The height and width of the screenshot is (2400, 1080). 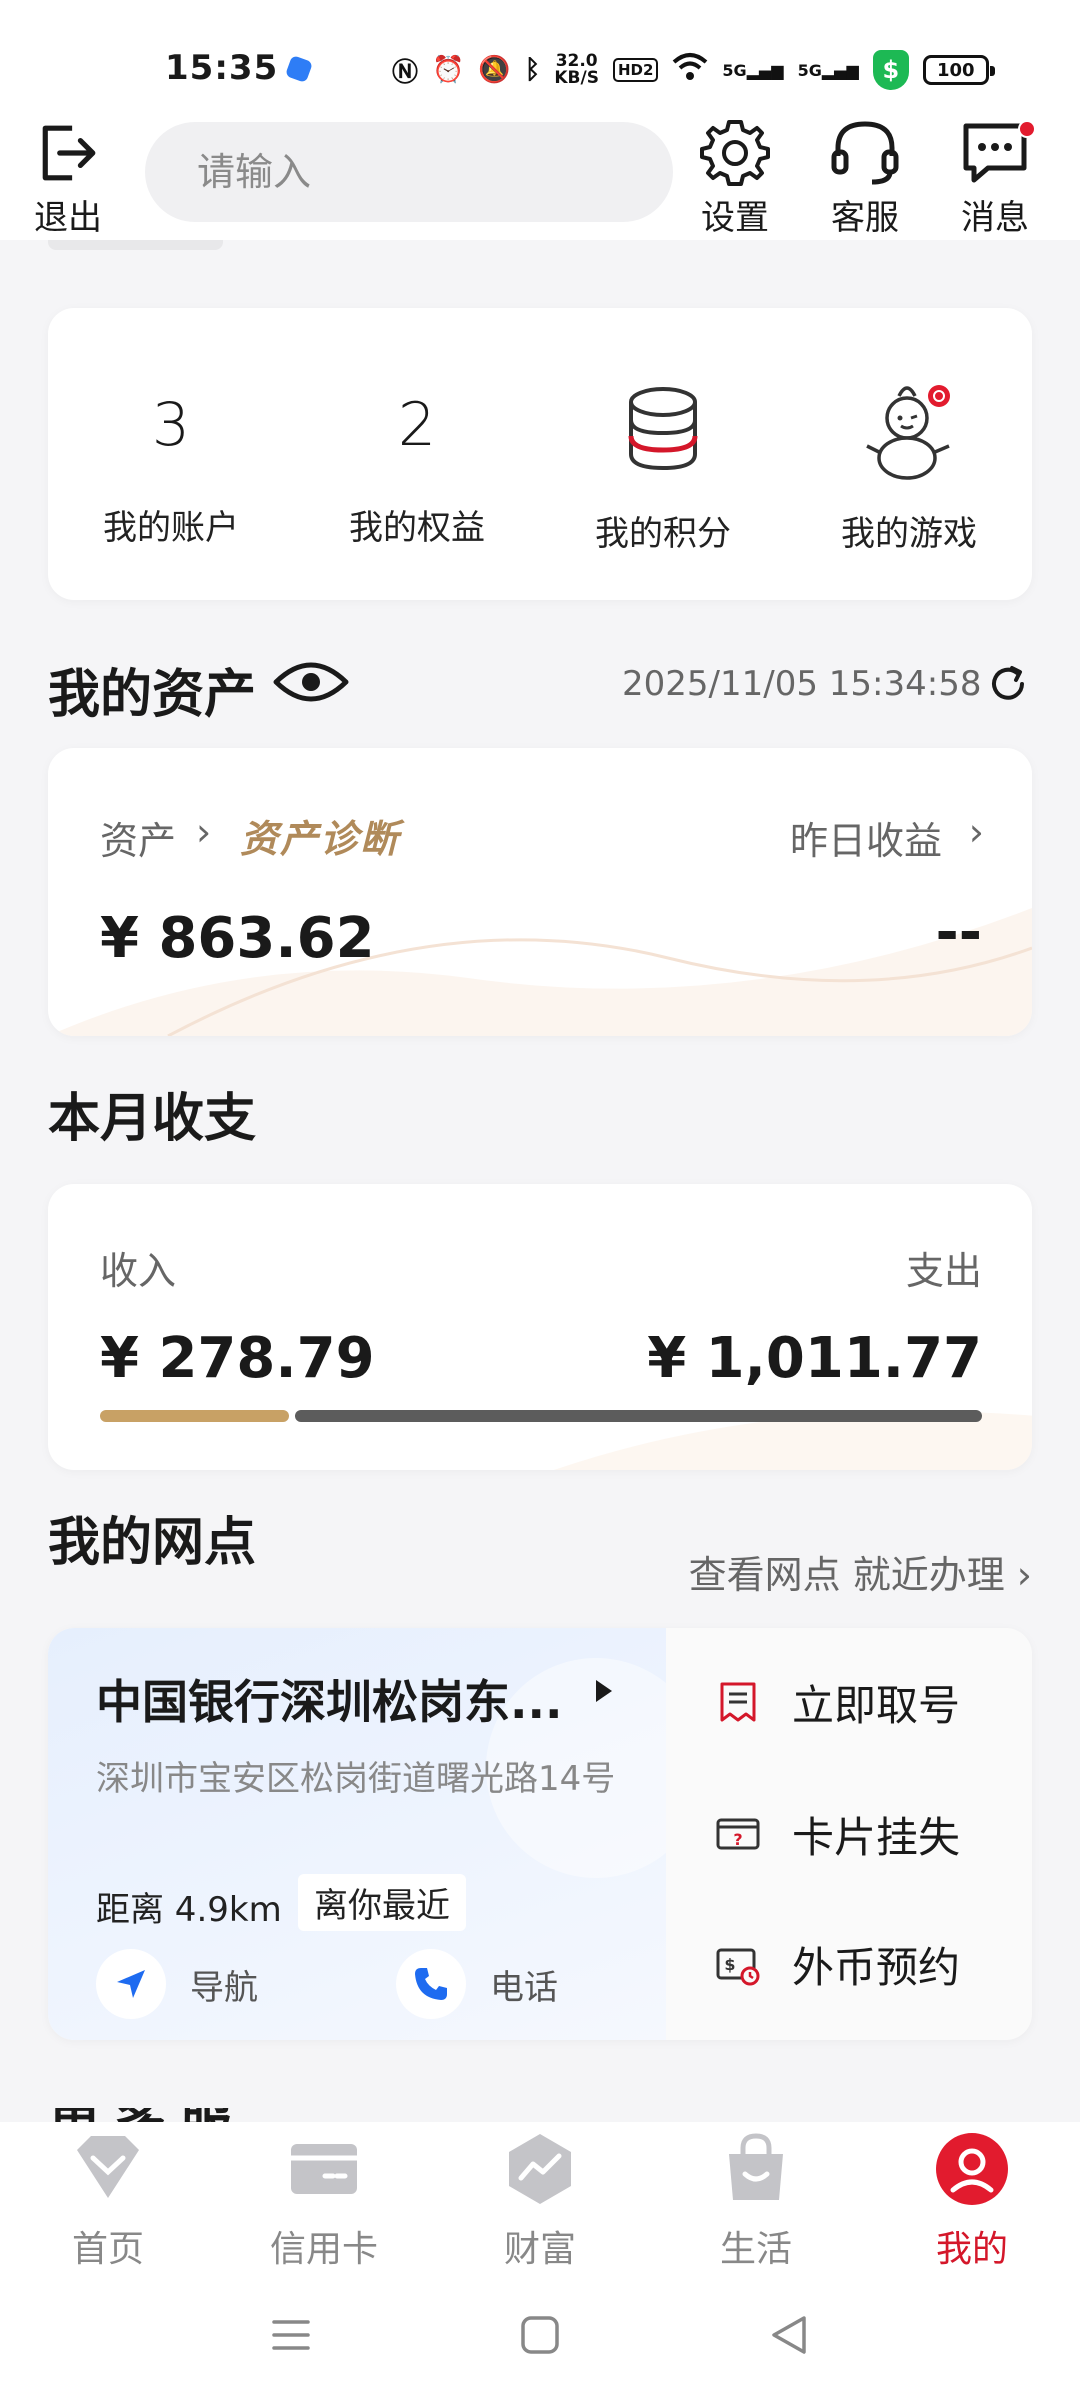 I want to click on navigation-arrow-icon, so click(x=131, y=1984).